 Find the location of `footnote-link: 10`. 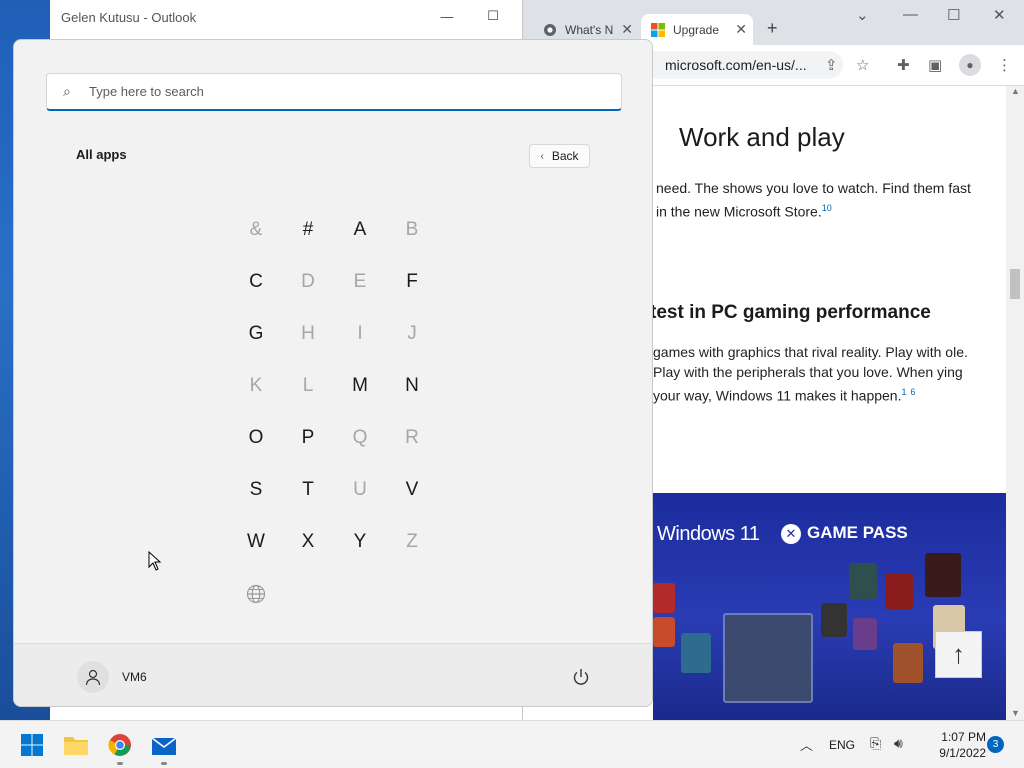

footnote-link: 10 is located at coordinates (827, 208).